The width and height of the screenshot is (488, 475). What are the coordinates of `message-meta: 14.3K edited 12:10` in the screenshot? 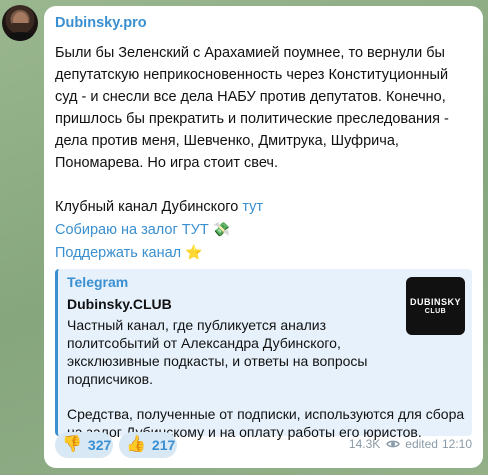 It's located at (410, 444).